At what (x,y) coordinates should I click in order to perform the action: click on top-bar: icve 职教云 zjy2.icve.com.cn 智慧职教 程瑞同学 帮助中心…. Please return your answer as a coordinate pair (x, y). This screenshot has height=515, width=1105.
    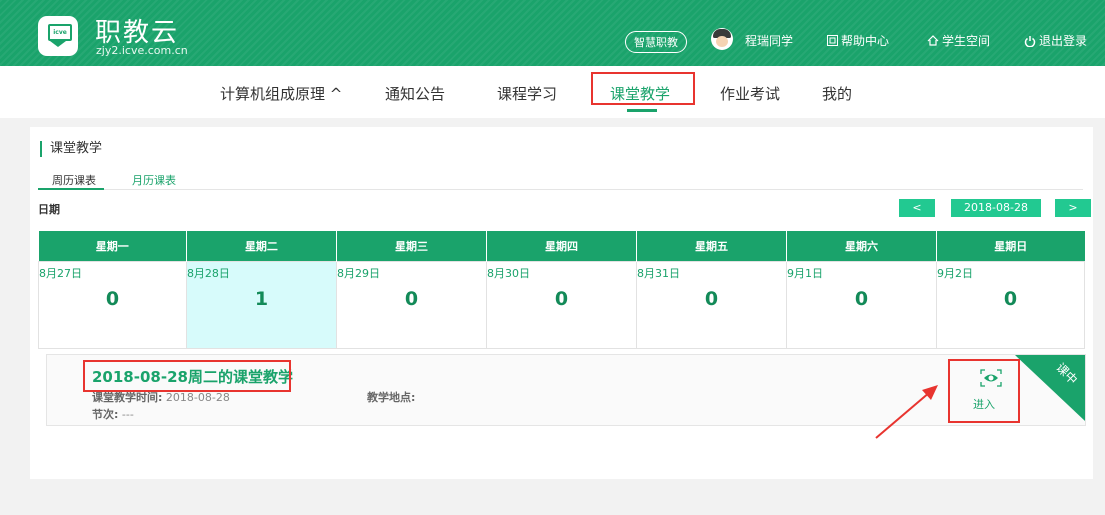
    Looking at the image, I should click on (552, 33).